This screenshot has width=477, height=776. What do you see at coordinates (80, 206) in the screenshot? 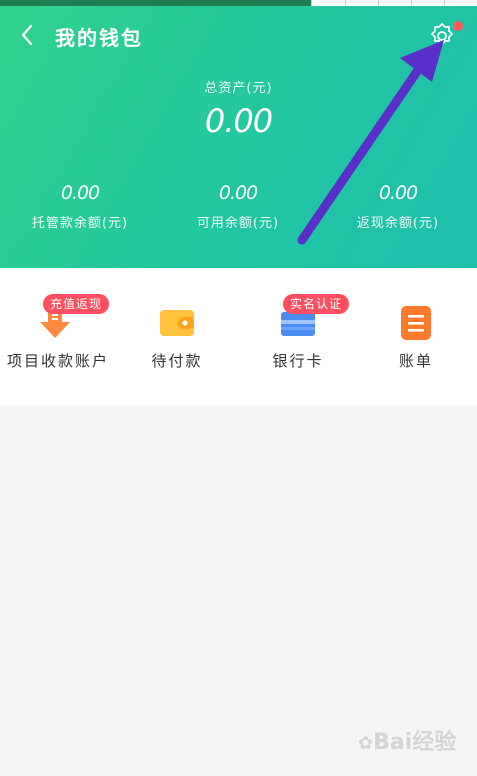
I see `stat-escrow-balance: 0.00 托管款余额(元)` at bounding box center [80, 206].